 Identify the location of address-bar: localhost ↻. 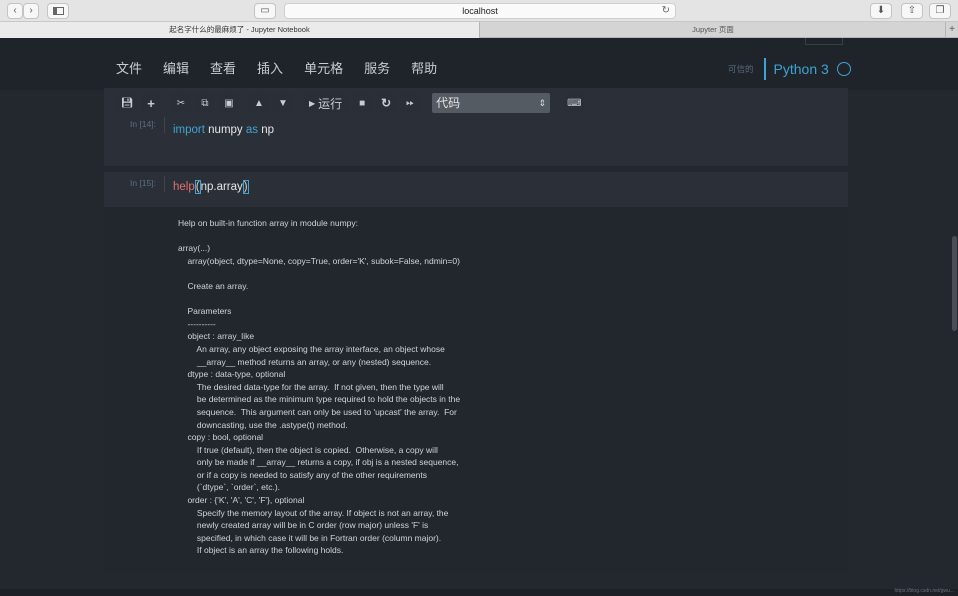
(480, 11).